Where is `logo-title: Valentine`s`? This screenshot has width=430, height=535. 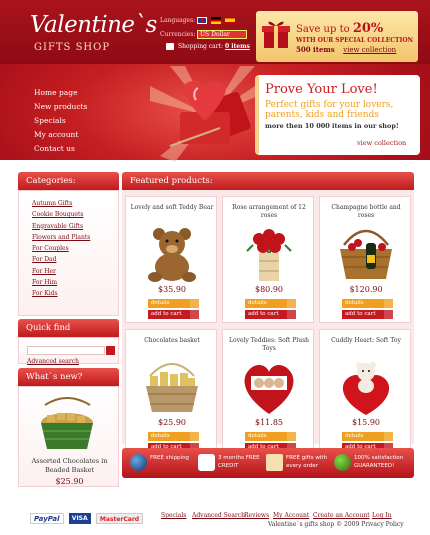
logo-title: Valentine`s is located at coordinates (93, 25).